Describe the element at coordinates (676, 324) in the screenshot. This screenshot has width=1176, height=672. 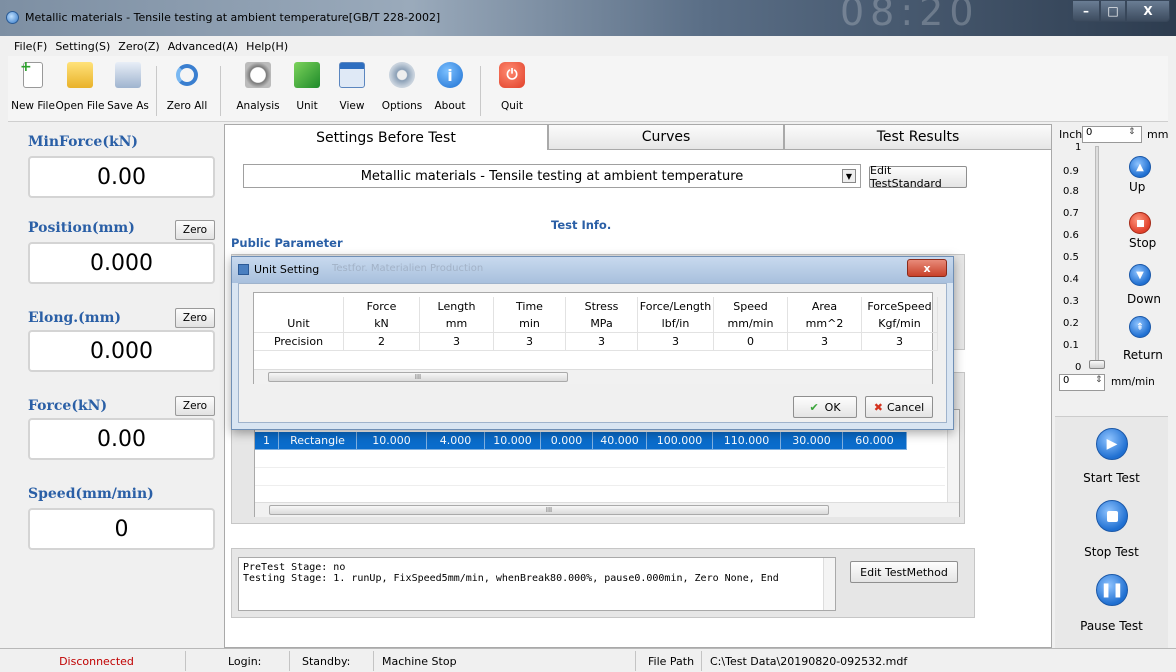
I see `table-cell: lbf/in` at that location.